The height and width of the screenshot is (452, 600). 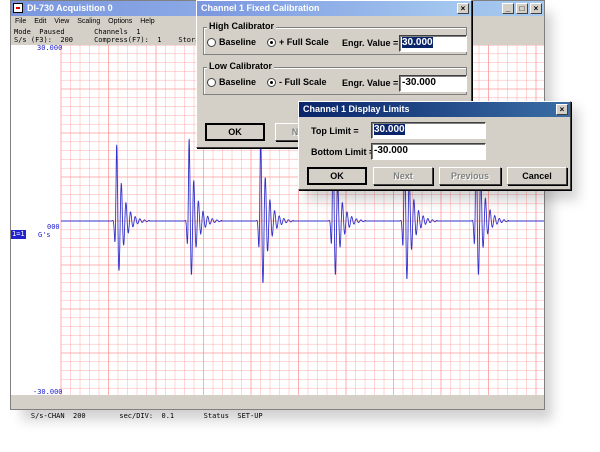 What do you see at coordinates (428, 151) in the screenshot?
I see `bottom-limit-input: -30.000` at bounding box center [428, 151].